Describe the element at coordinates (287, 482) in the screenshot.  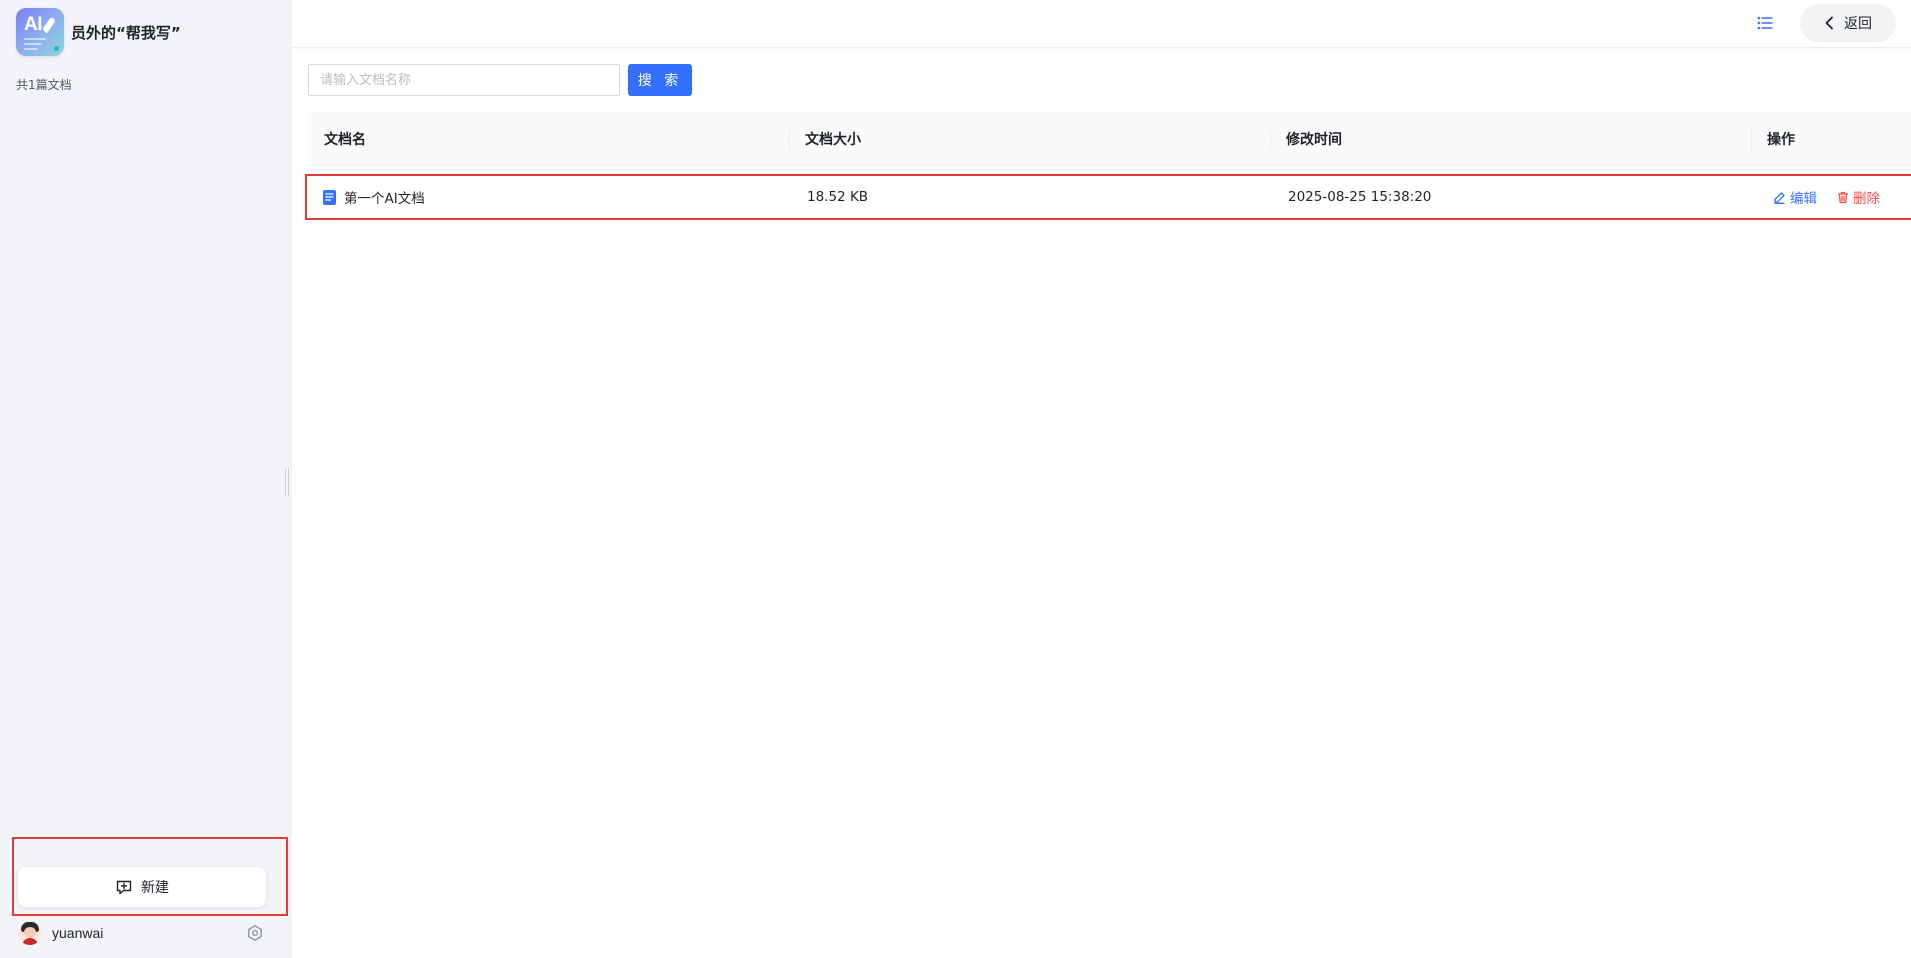
I see `sidebar-resize-handle` at that location.